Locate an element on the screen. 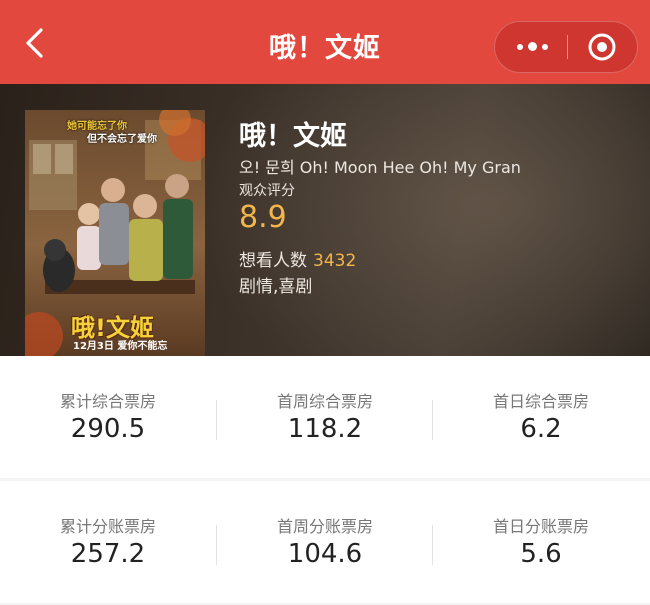 The width and height of the screenshot is (650, 605). movie-genres: 剧情,喜剧 is located at coordinates (276, 287).